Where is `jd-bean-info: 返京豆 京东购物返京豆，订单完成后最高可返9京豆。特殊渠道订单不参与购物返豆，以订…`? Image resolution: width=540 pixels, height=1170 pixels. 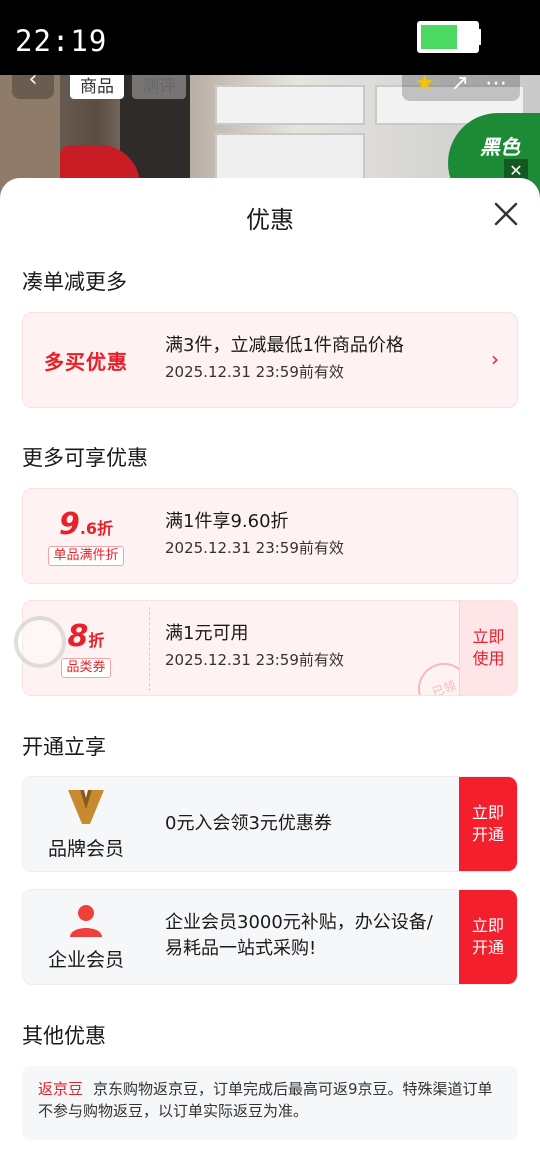 jd-bean-info: 返京豆 京东购物返京豆，订单完成后最高可返9京豆。特殊渠道订单不参与购物返豆，以订… is located at coordinates (270, 1103).